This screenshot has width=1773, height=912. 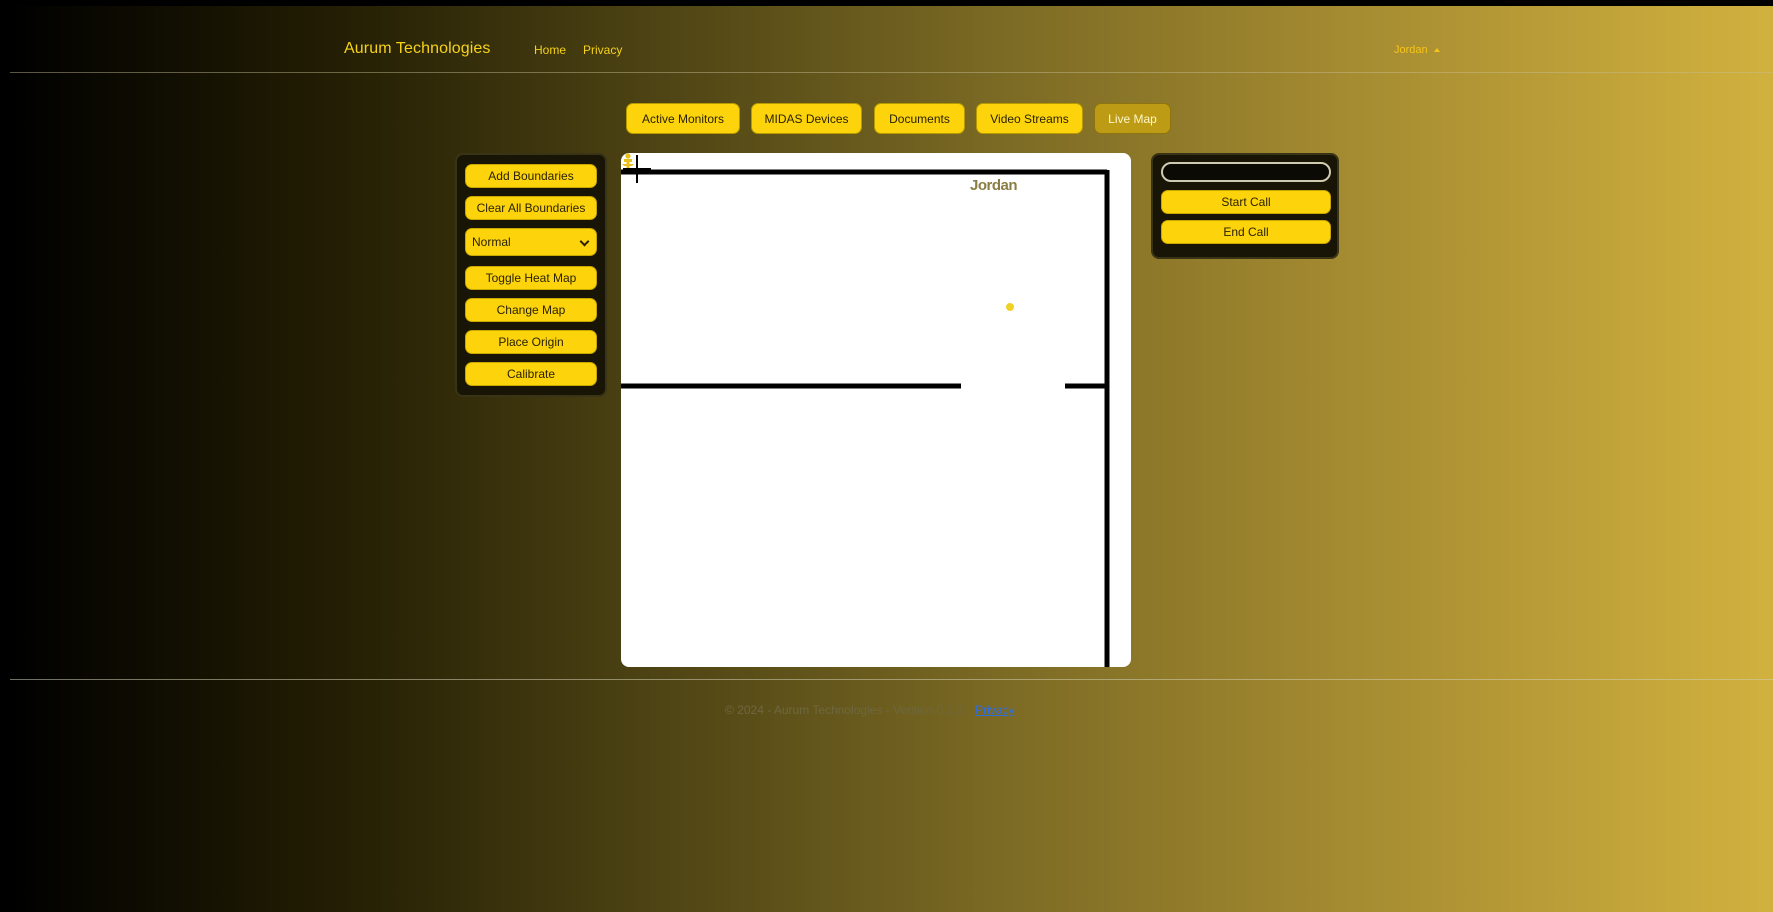 I want to click on calibrate-button: Calibrate, so click(x=531, y=374).